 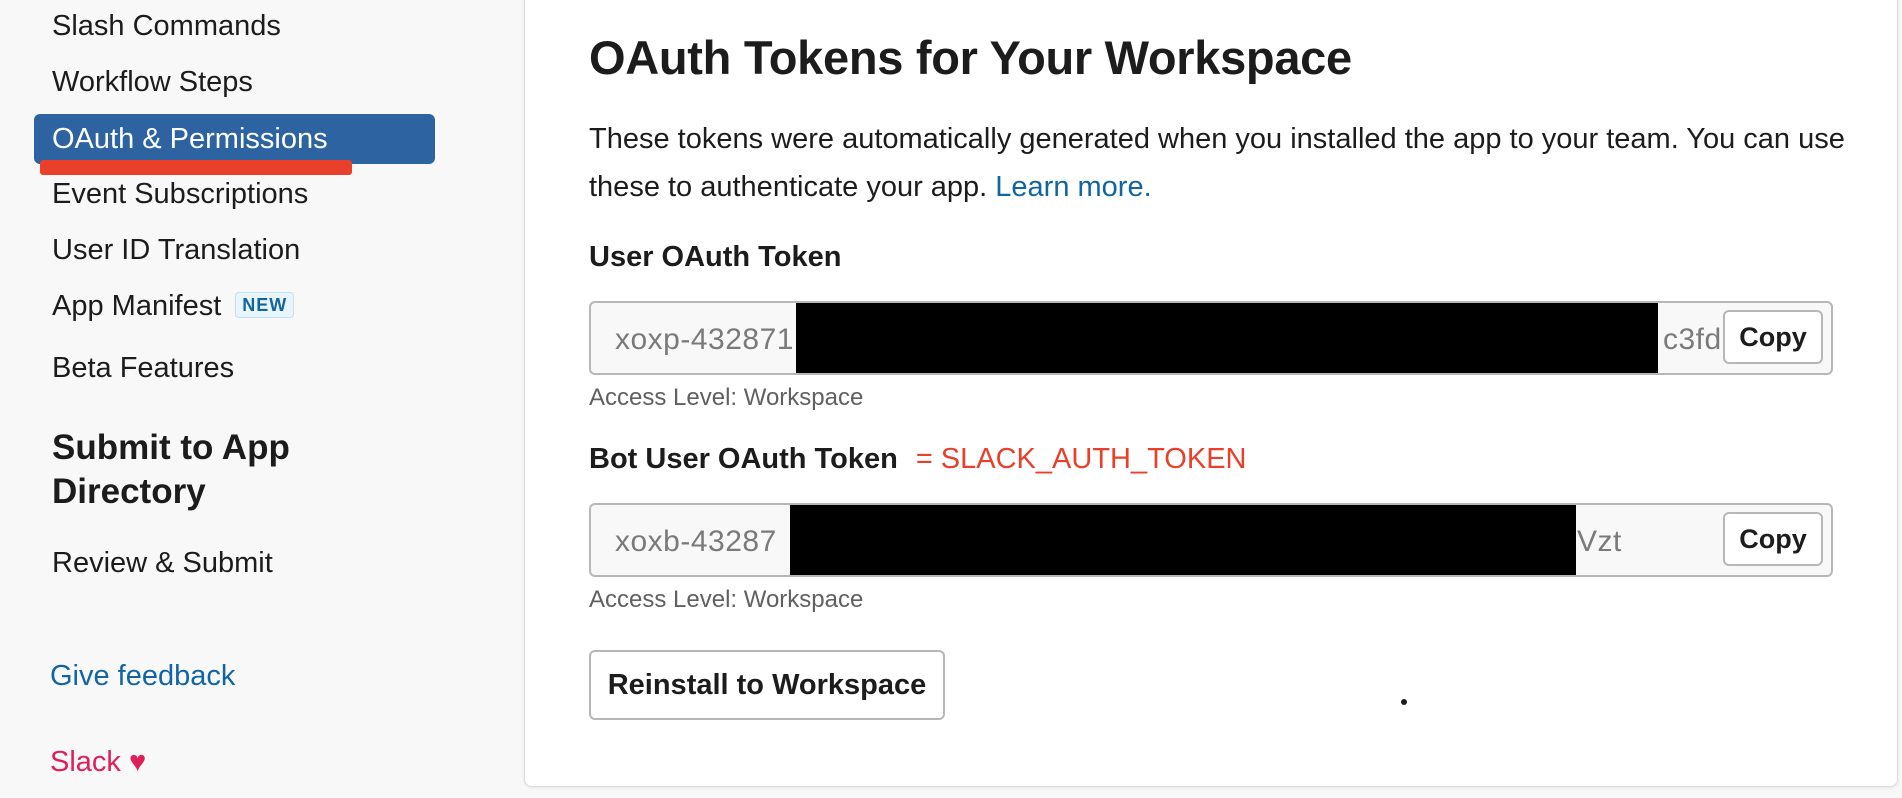 I want to click on sidebar-item-label: OAuth & Permissions, so click(x=190, y=139).